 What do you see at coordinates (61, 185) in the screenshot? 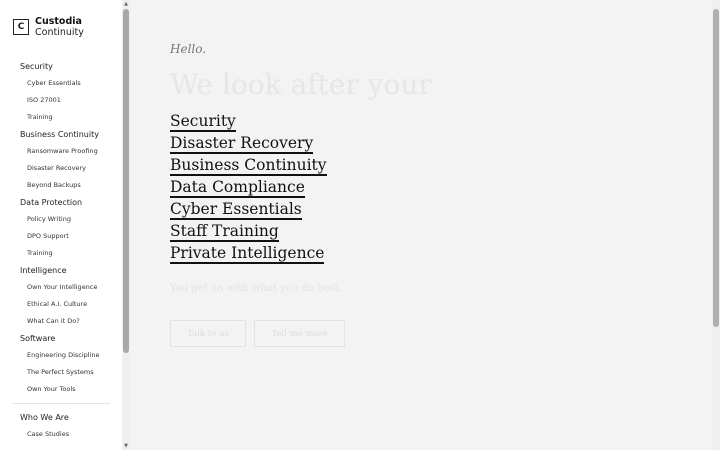
I see `nav-item-beyond-backups: Beyond Backups` at bounding box center [61, 185].